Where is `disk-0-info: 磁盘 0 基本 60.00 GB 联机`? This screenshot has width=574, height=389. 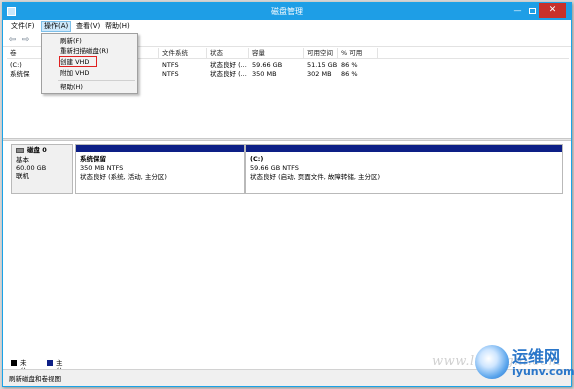
disk-0-info: 磁盘 0 基本 60.00 GB 联机 is located at coordinates (42, 169).